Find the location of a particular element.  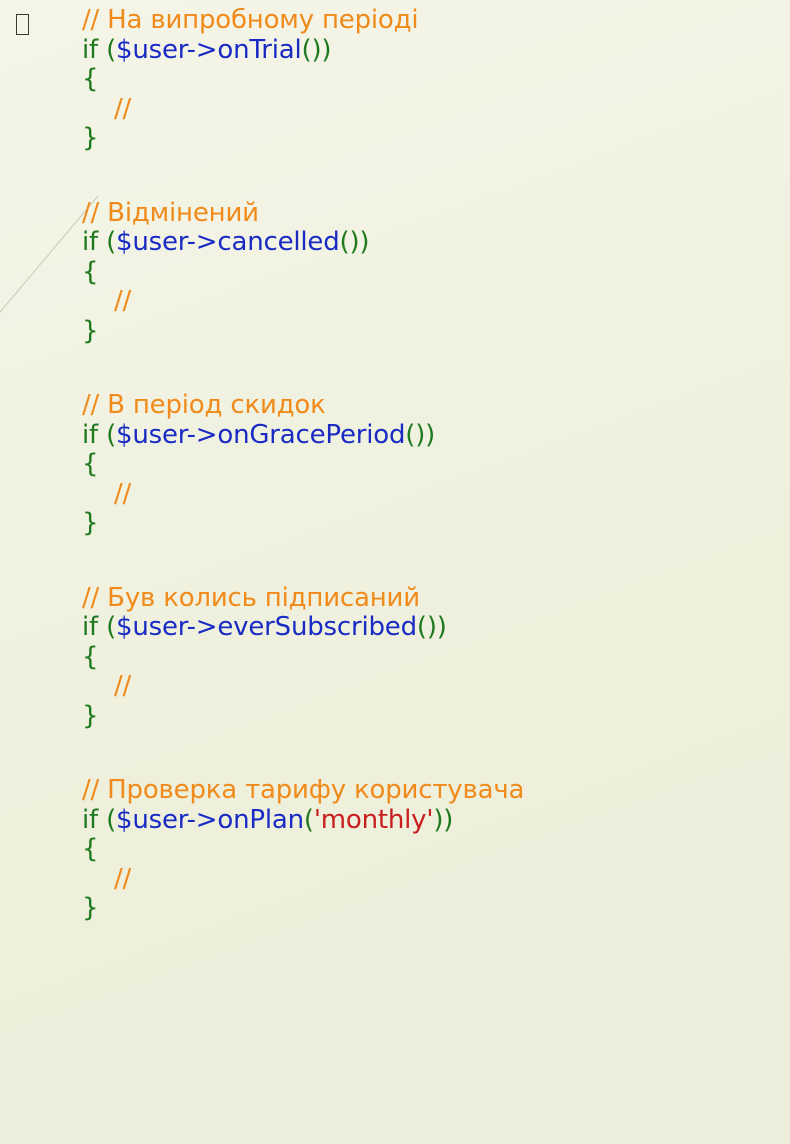

open-call-paren: ( is located at coordinates (308, 819).